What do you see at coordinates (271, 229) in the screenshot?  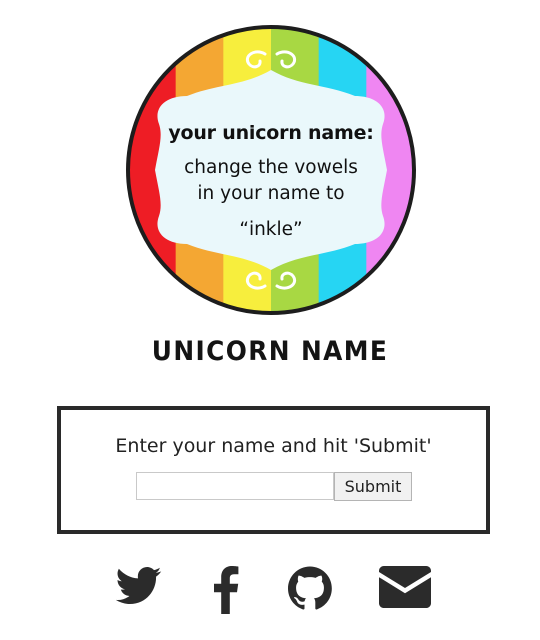 I see `badge-instruction-line-3: “inkle”` at bounding box center [271, 229].